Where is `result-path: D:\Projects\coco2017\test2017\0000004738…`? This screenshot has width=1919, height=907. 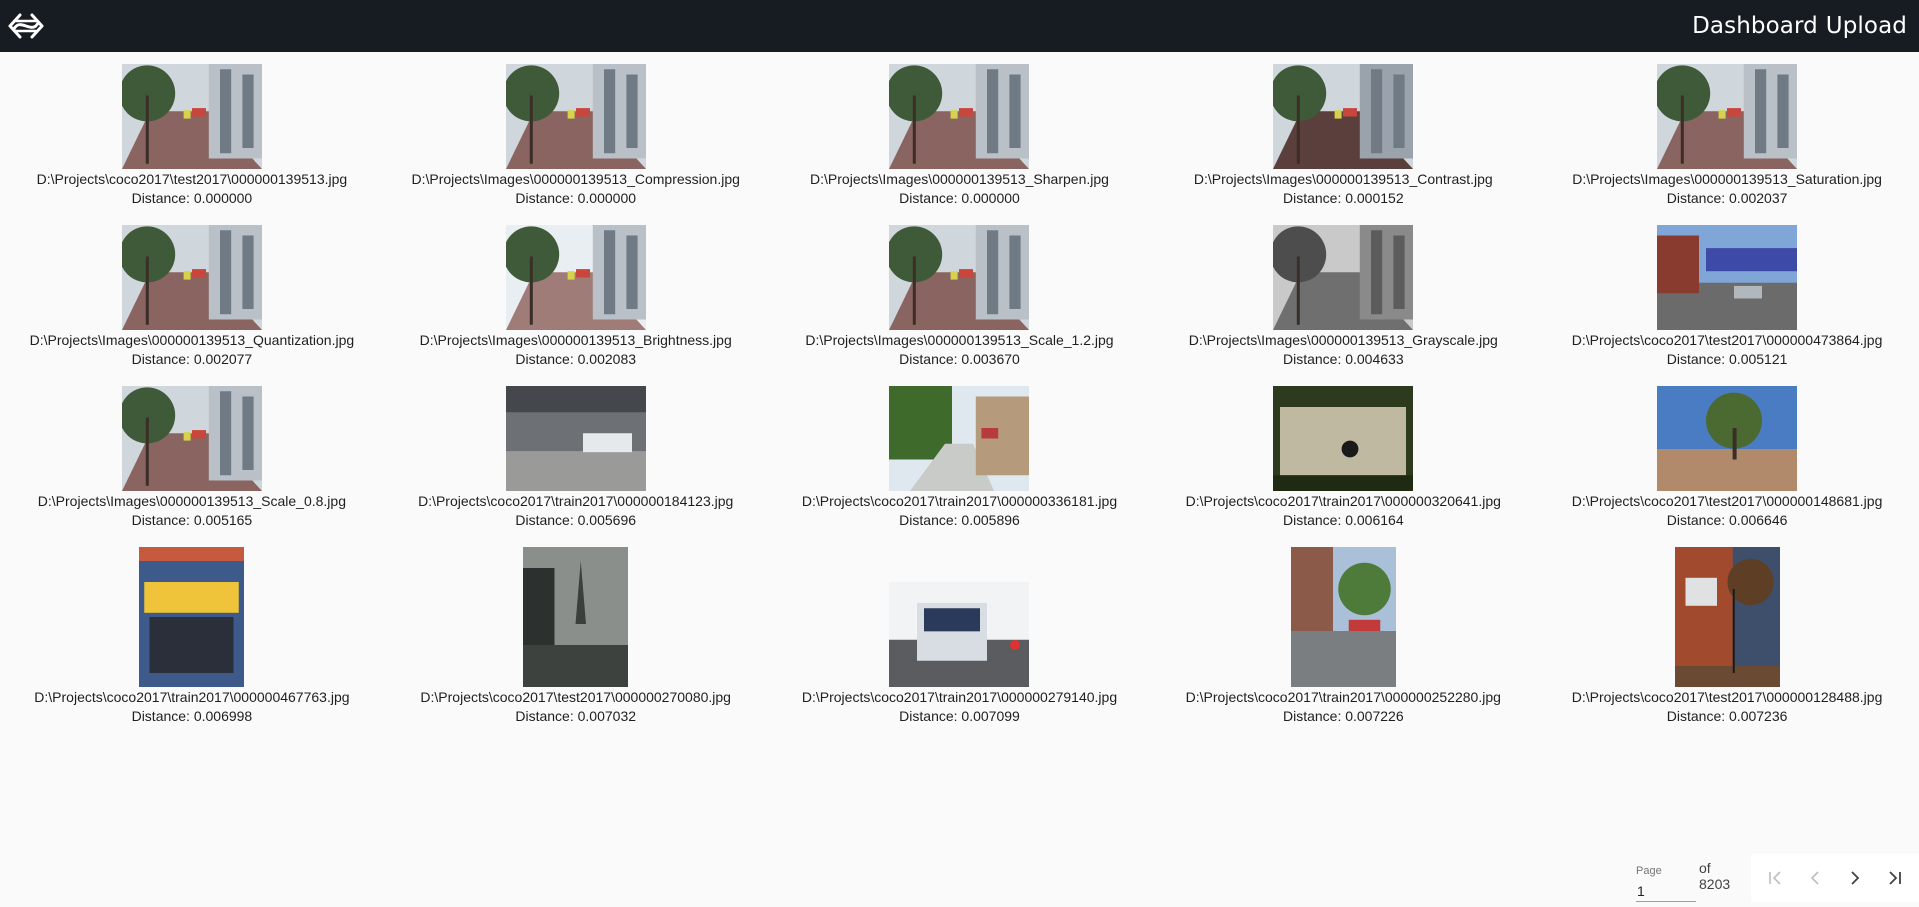
result-path: D:\Projects\coco2017\test2017\0000004738… is located at coordinates (1727, 340).